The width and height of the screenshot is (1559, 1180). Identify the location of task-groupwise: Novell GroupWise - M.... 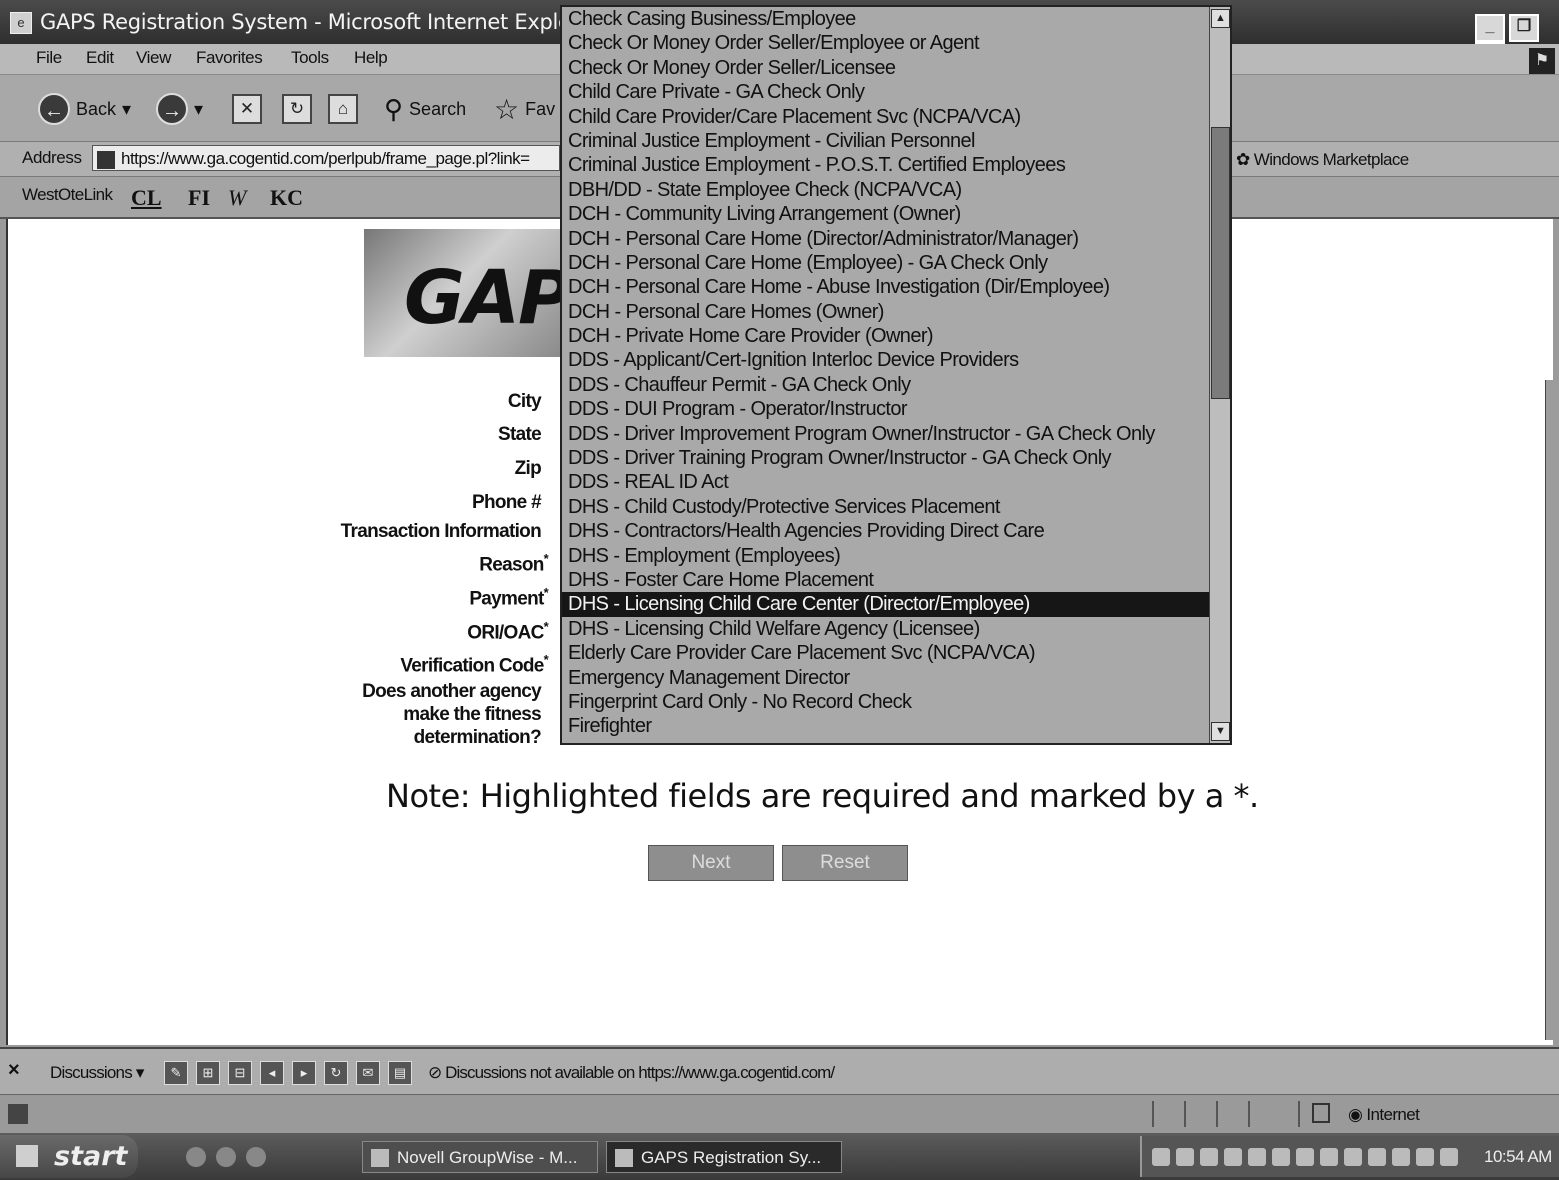
(480, 1157).